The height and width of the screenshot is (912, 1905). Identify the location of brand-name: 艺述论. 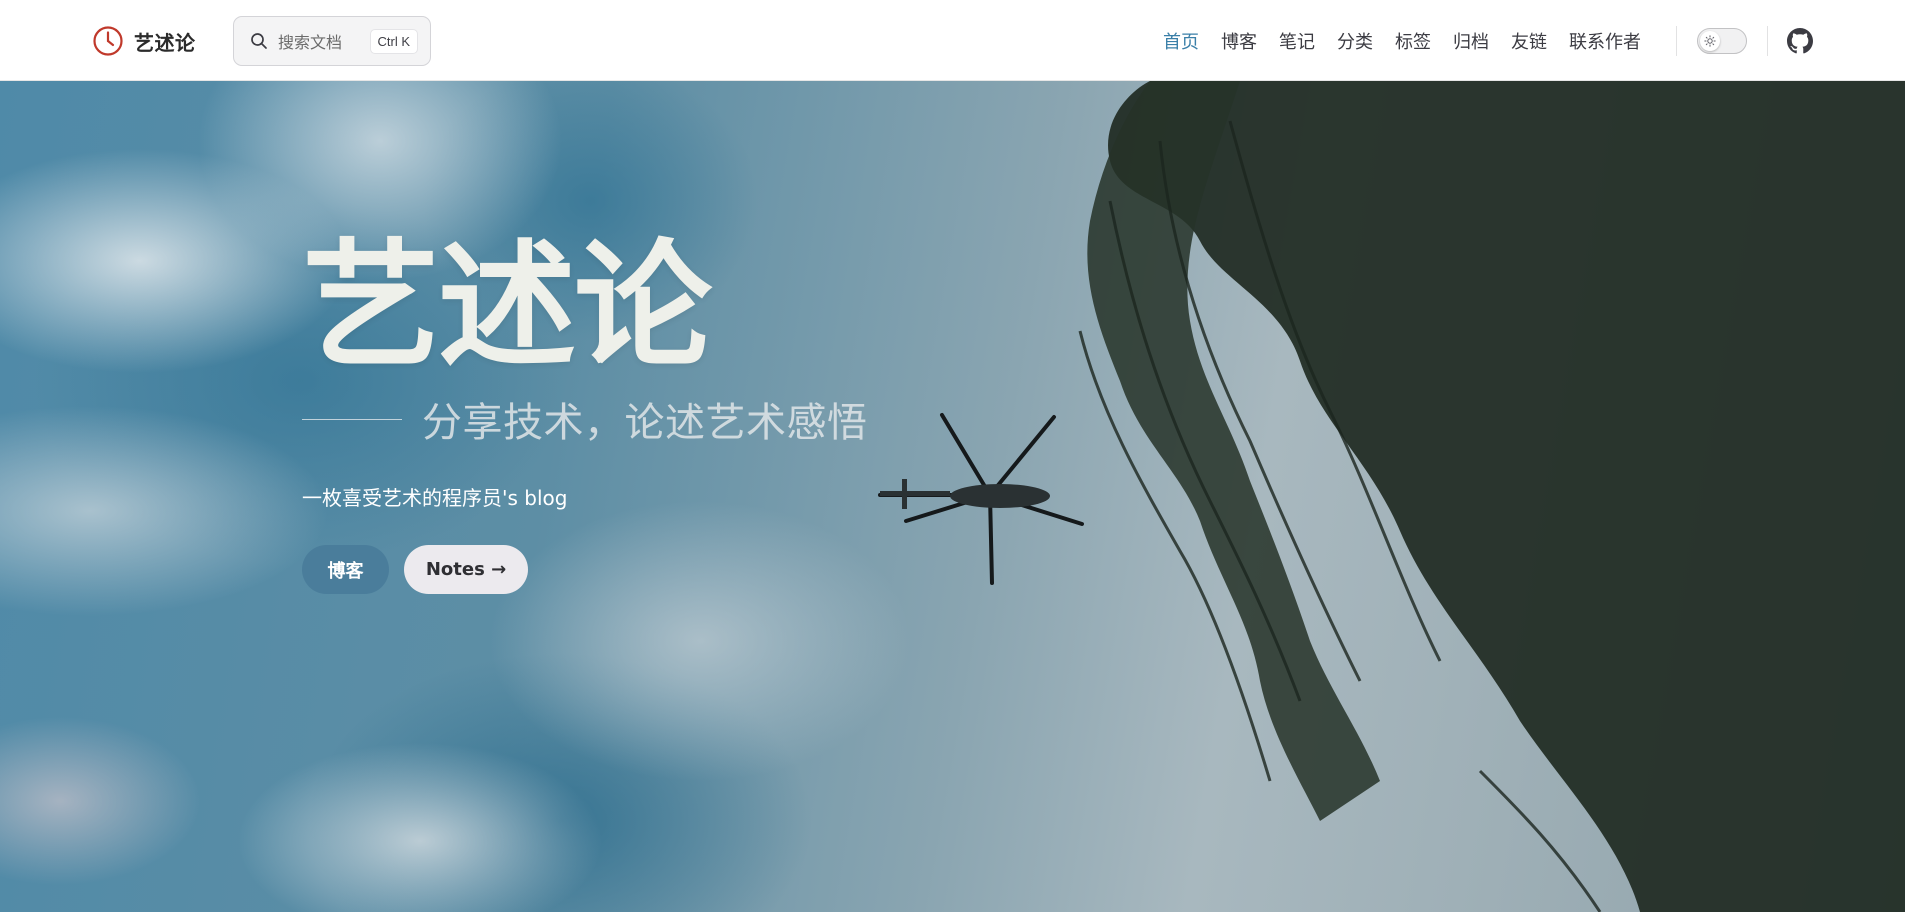
(165, 42).